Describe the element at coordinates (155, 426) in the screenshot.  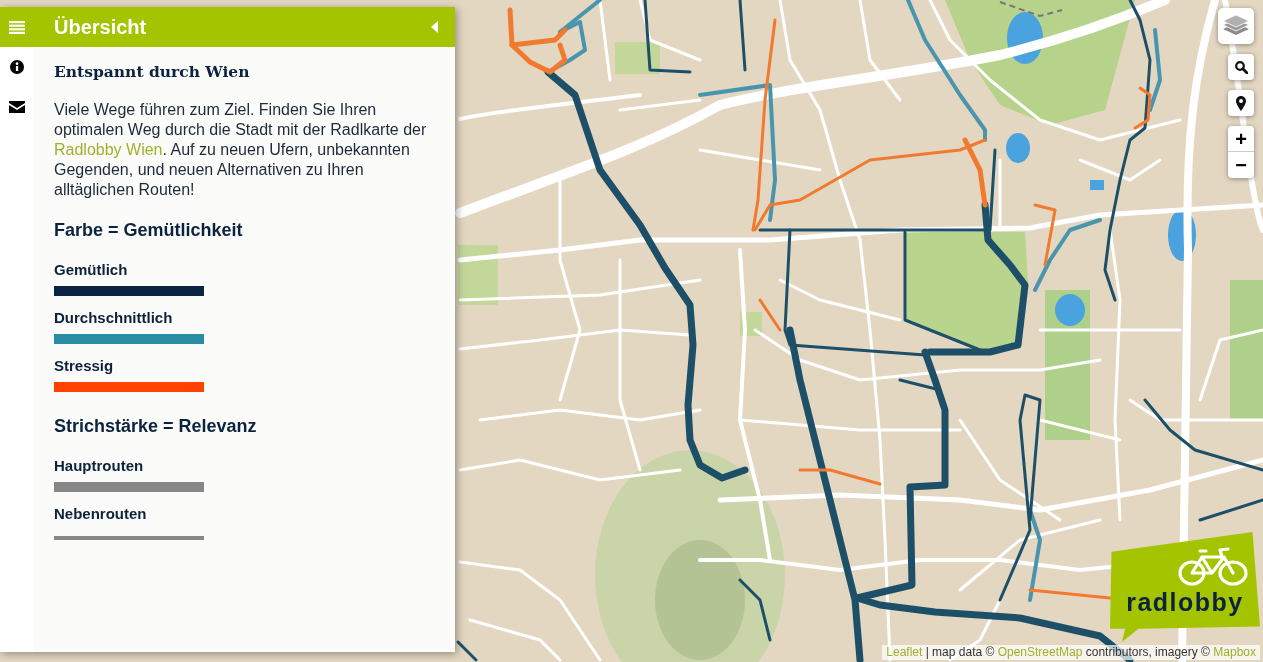
I see `legend-heading: Strichstärke = Relevanz` at that location.